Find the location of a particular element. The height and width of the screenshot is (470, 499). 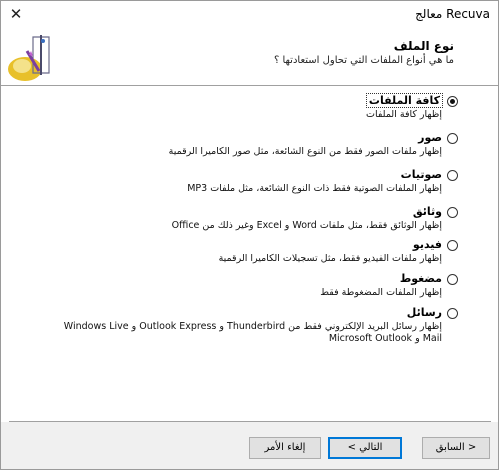

header-divider is located at coordinates (249, 85).